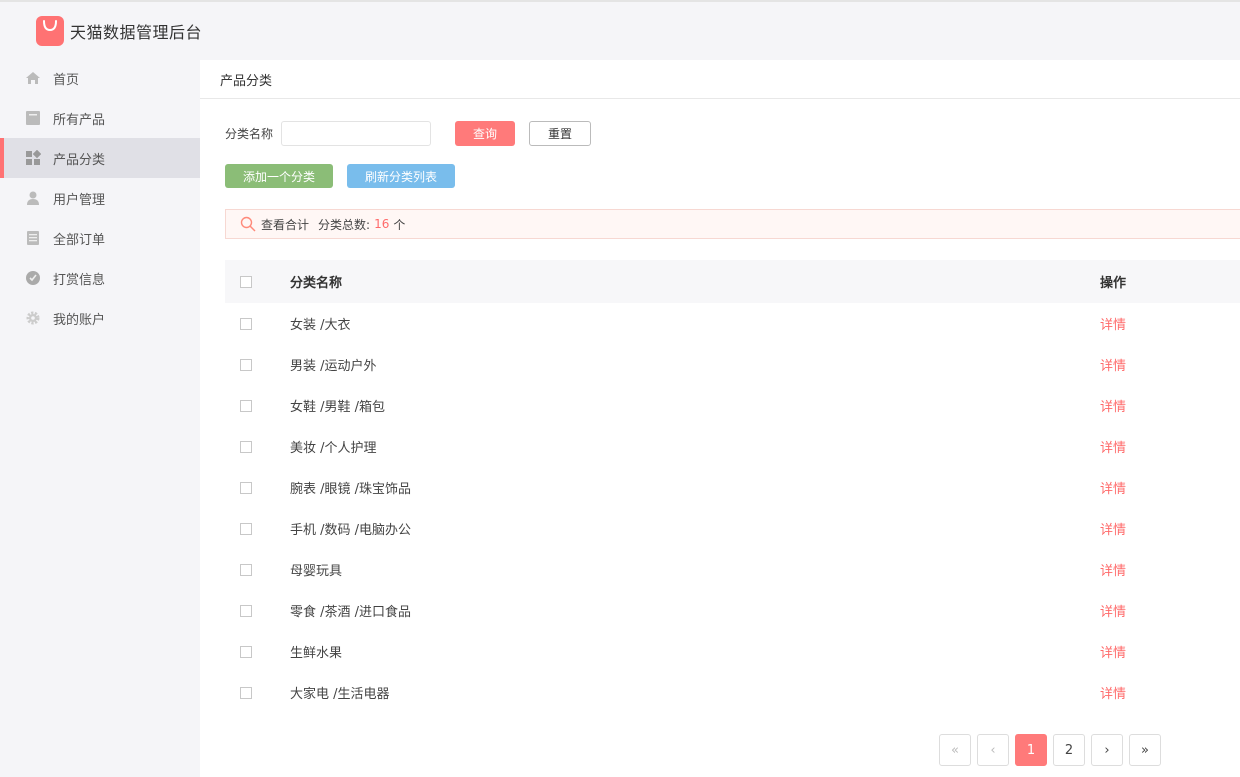 The height and width of the screenshot is (777, 1240). Describe the element at coordinates (1145, 750) in the screenshot. I see `last-page-button: »` at that location.